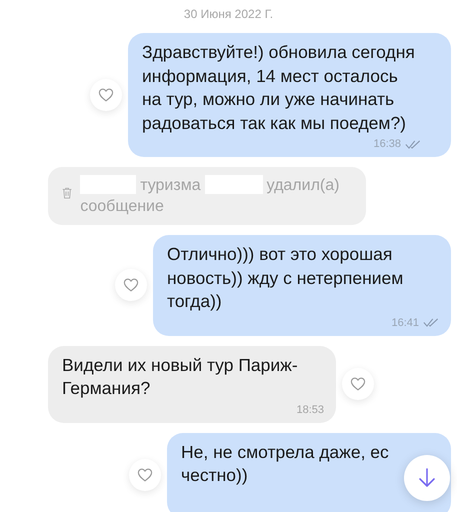  I want to click on deleted-text: сообщение, so click(122, 207).